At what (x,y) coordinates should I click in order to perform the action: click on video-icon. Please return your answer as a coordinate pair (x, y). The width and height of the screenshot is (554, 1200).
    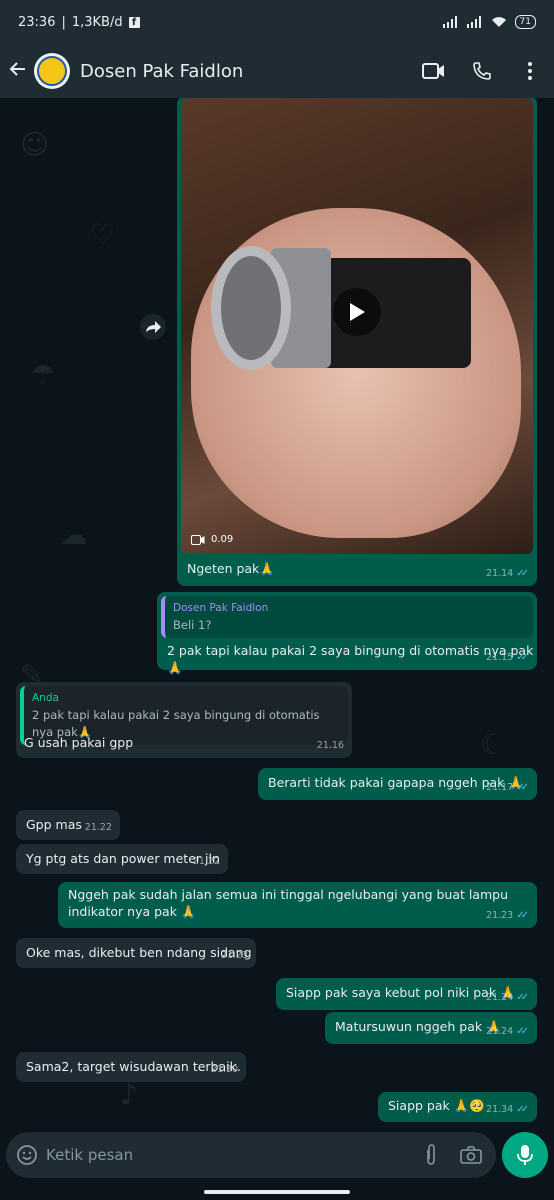
    Looking at the image, I should click on (198, 539).